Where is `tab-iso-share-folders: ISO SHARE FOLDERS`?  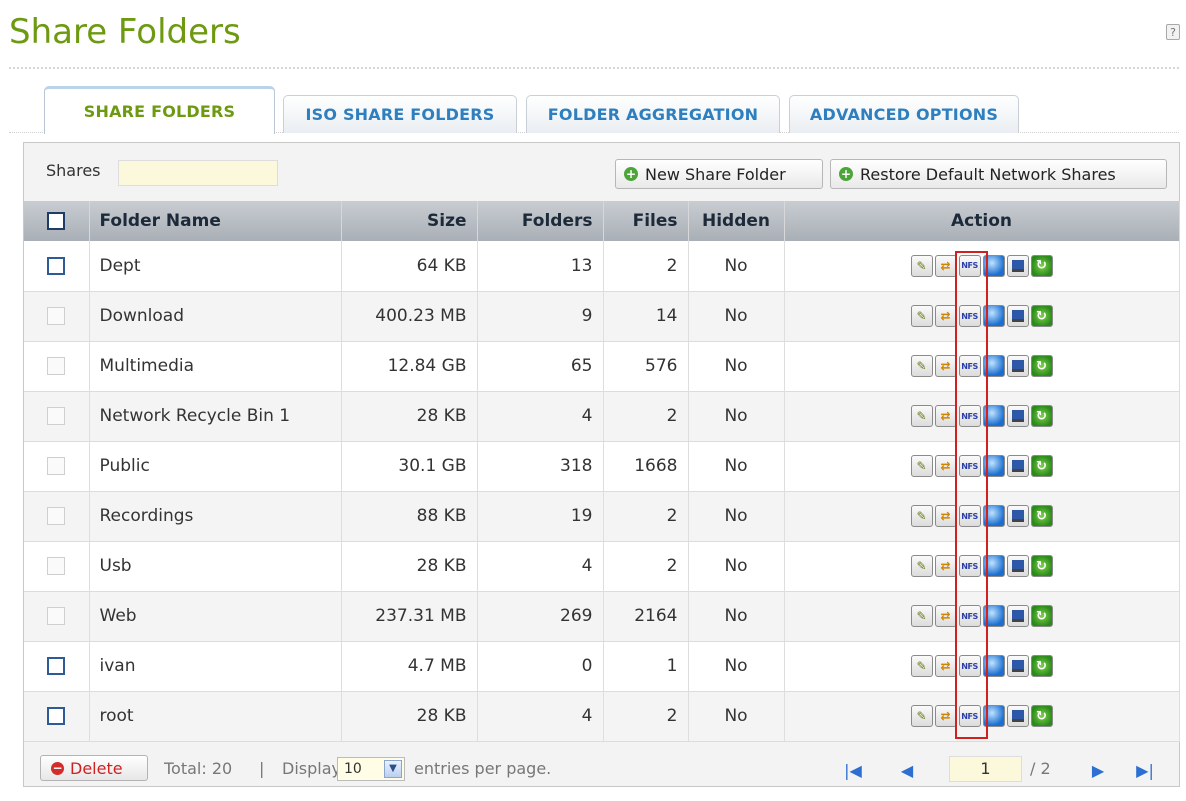
tab-iso-share-folders: ISO SHARE FOLDERS is located at coordinates (400, 114).